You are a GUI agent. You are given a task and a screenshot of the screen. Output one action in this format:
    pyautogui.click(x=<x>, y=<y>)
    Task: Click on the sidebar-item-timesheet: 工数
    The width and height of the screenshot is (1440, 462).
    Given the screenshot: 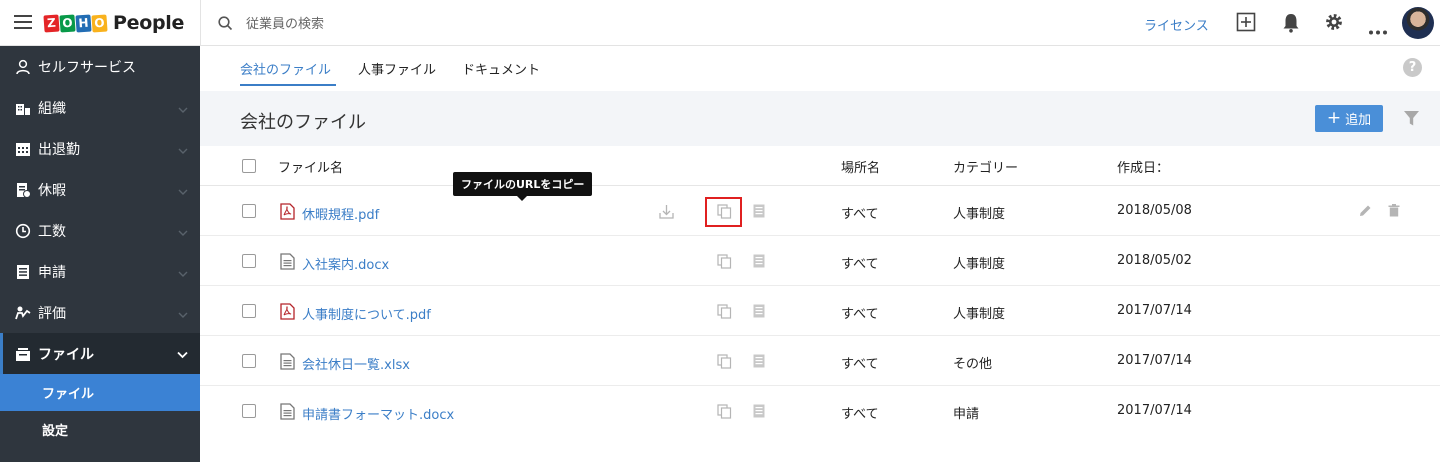 What is the action you would take?
    pyautogui.click(x=100, y=230)
    